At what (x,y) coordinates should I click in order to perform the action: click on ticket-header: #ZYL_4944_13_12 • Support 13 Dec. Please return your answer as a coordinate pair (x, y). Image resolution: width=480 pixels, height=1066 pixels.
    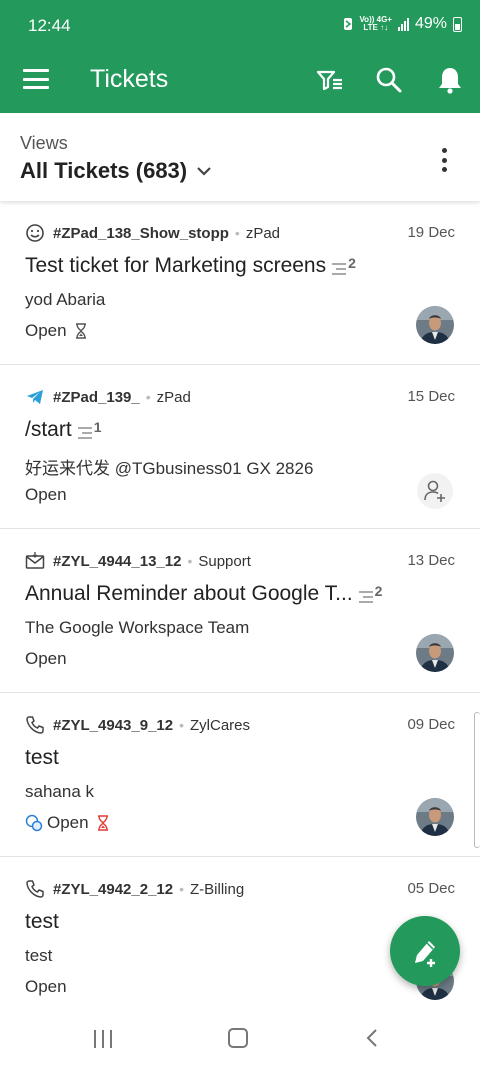
    Looking at the image, I should click on (240, 561).